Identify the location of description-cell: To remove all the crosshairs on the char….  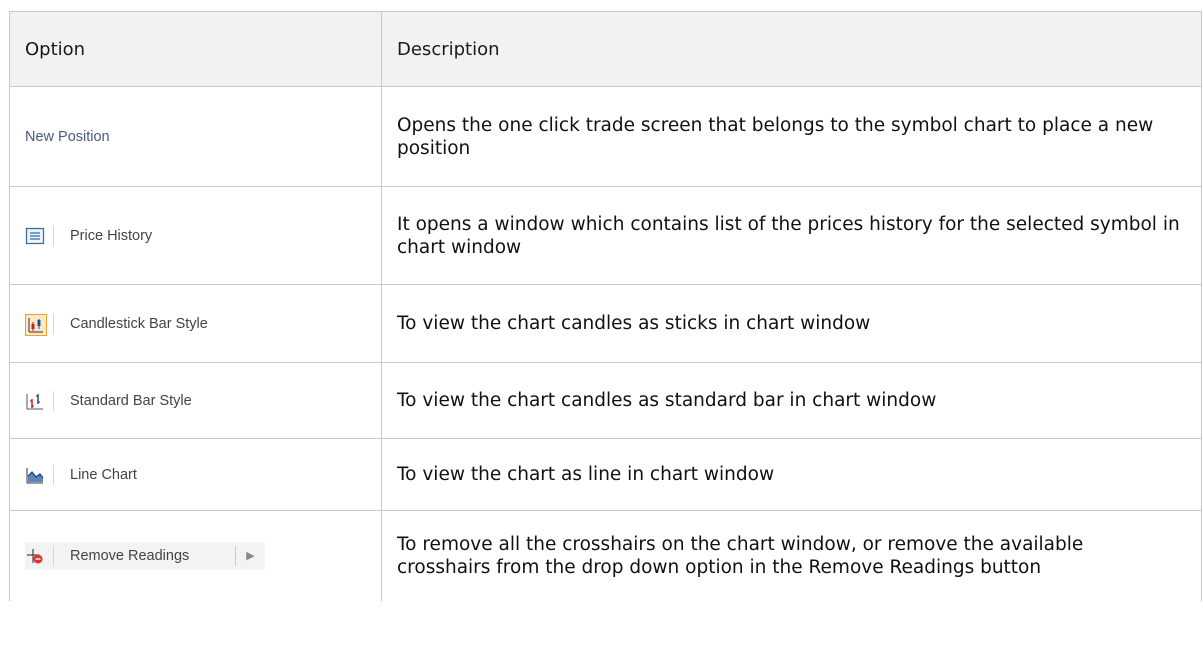
(791, 555).